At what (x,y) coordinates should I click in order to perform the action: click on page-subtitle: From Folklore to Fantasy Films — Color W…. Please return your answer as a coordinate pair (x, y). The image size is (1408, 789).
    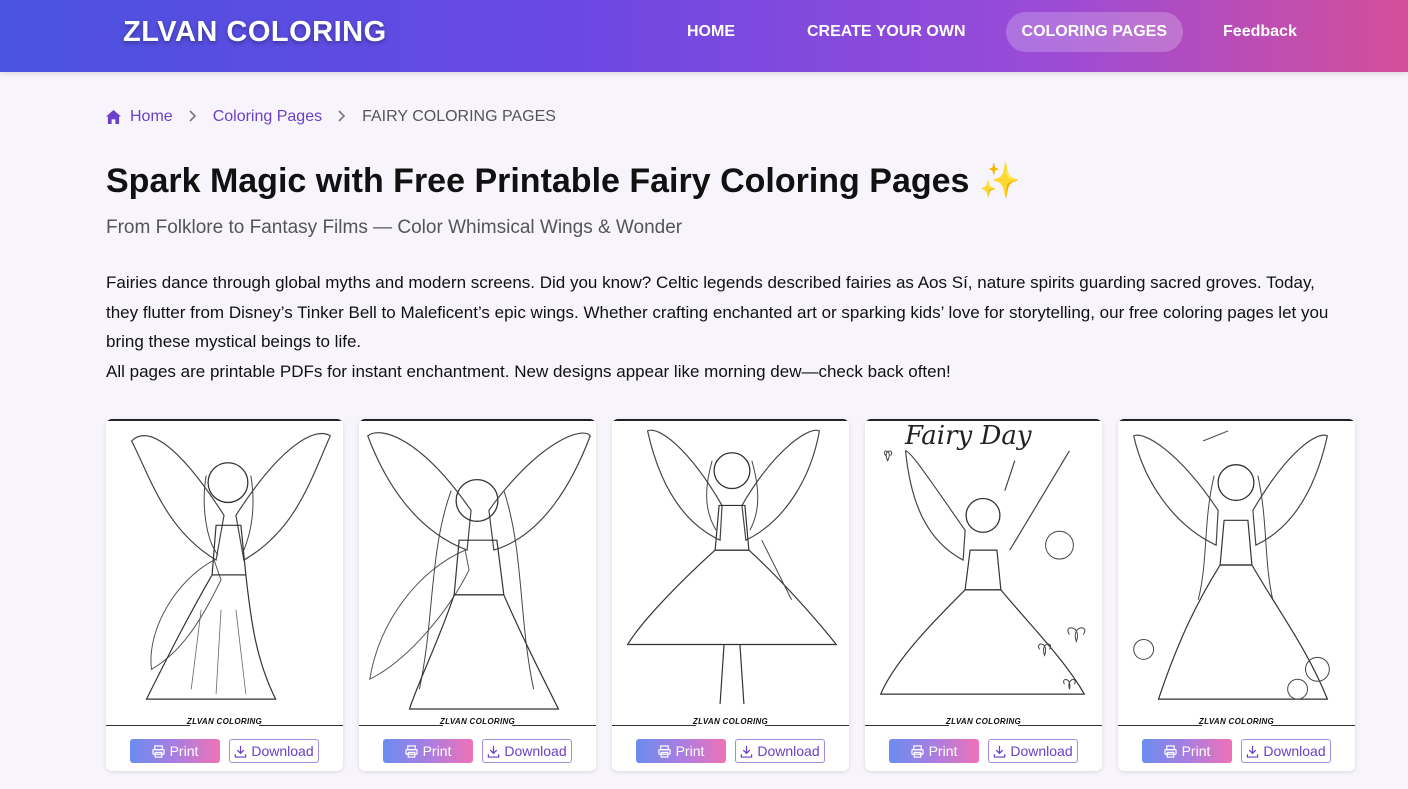
    Looking at the image, I should click on (394, 227).